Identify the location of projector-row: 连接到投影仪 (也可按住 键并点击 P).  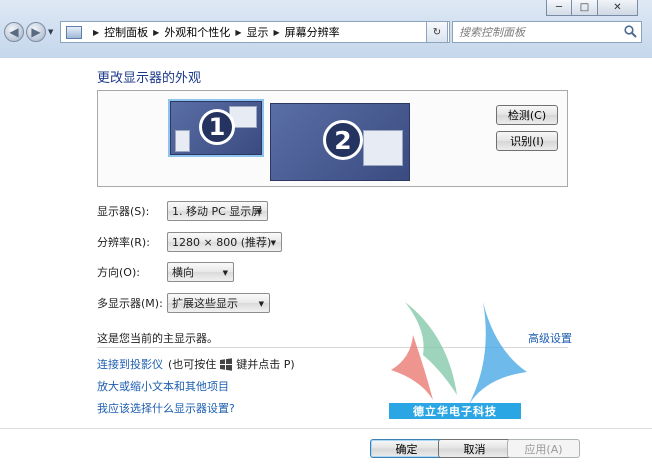
(196, 364).